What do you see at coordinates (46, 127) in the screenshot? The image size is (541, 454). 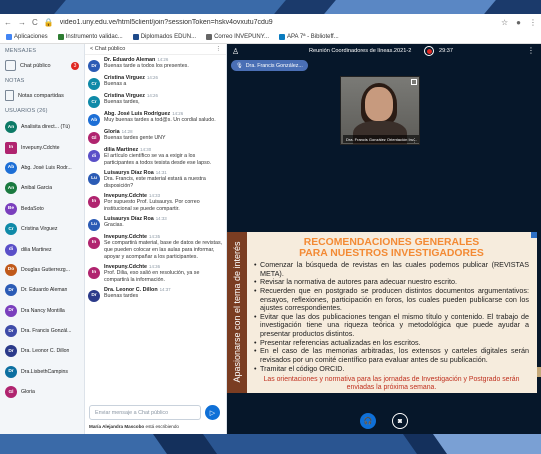 I see `user-name: Analisita direct... (Tú)` at bounding box center [46, 127].